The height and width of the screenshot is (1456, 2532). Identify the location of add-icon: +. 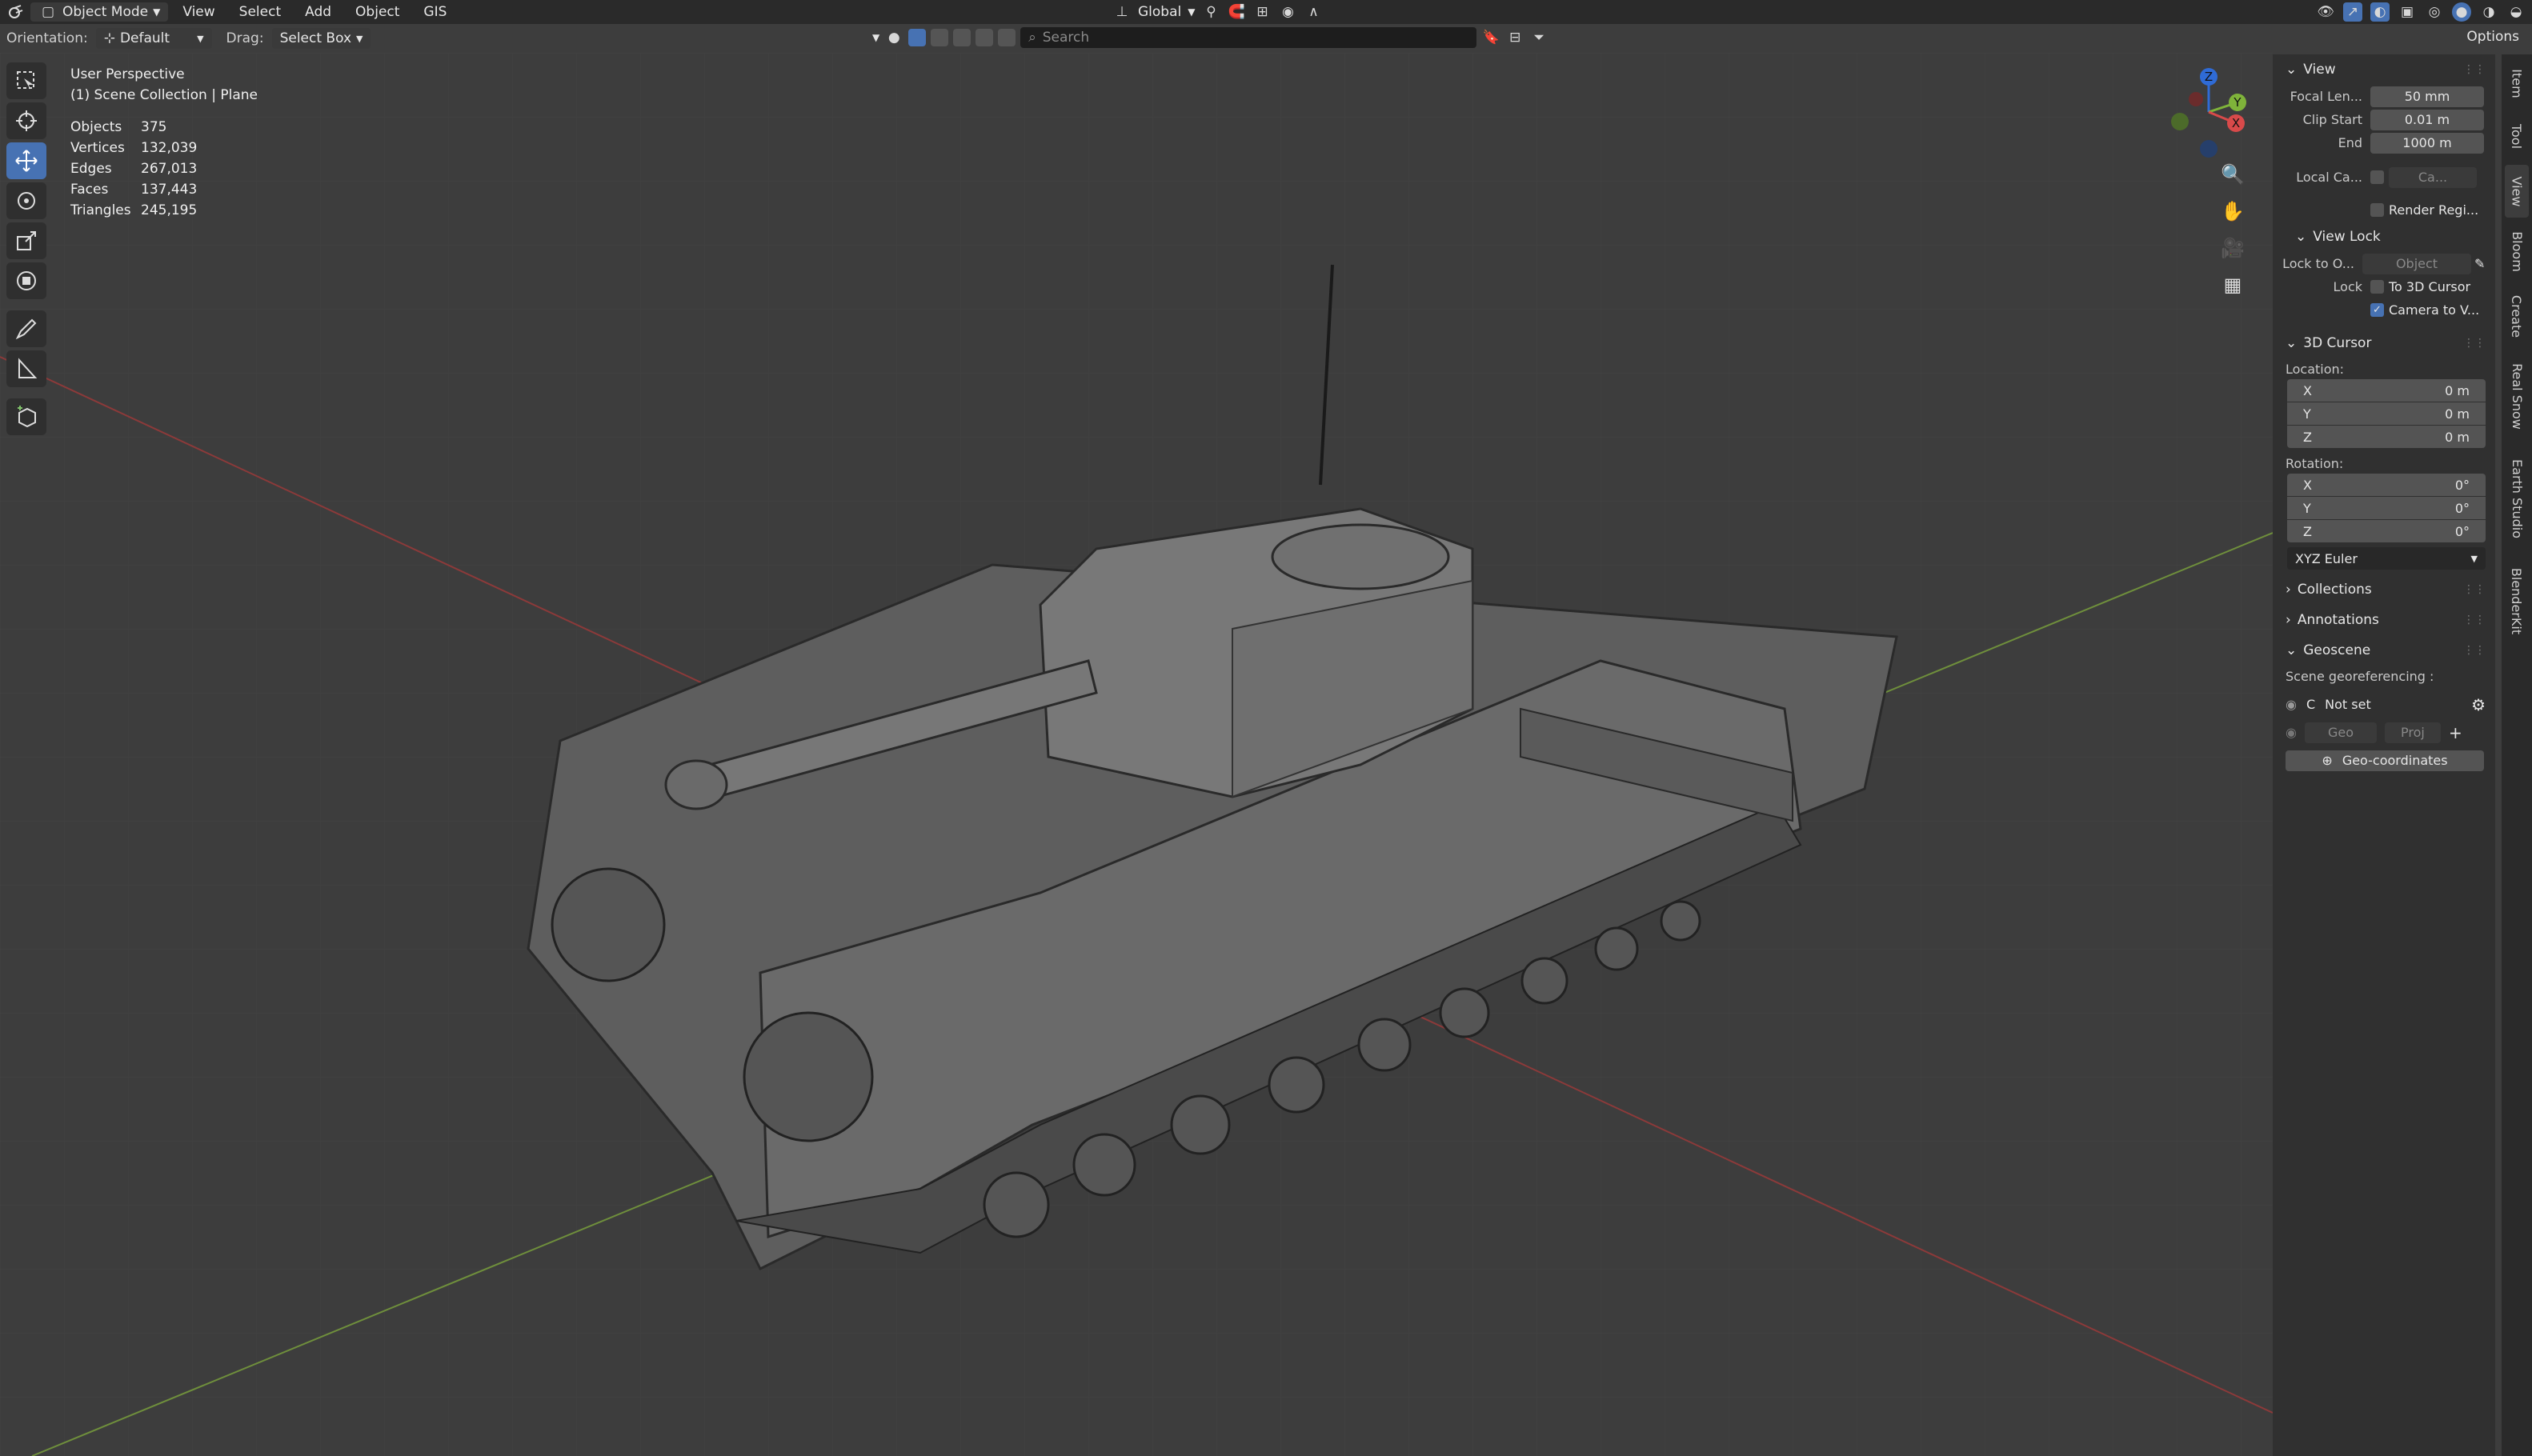
(2455, 732).